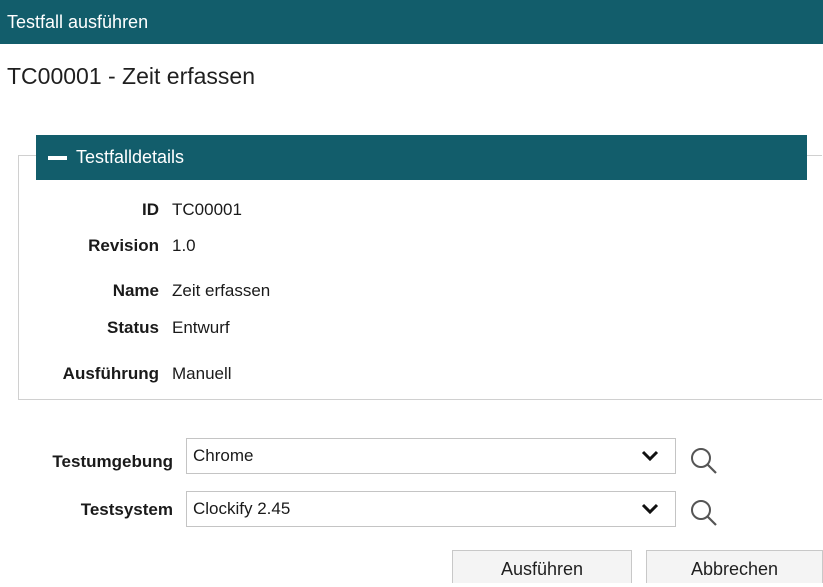 Image resolution: width=823 pixels, height=587 pixels. What do you see at coordinates (421, 157) in the screenshot?
I see `details-section-header: Testfalldetails` at bounding box center [421, 157].